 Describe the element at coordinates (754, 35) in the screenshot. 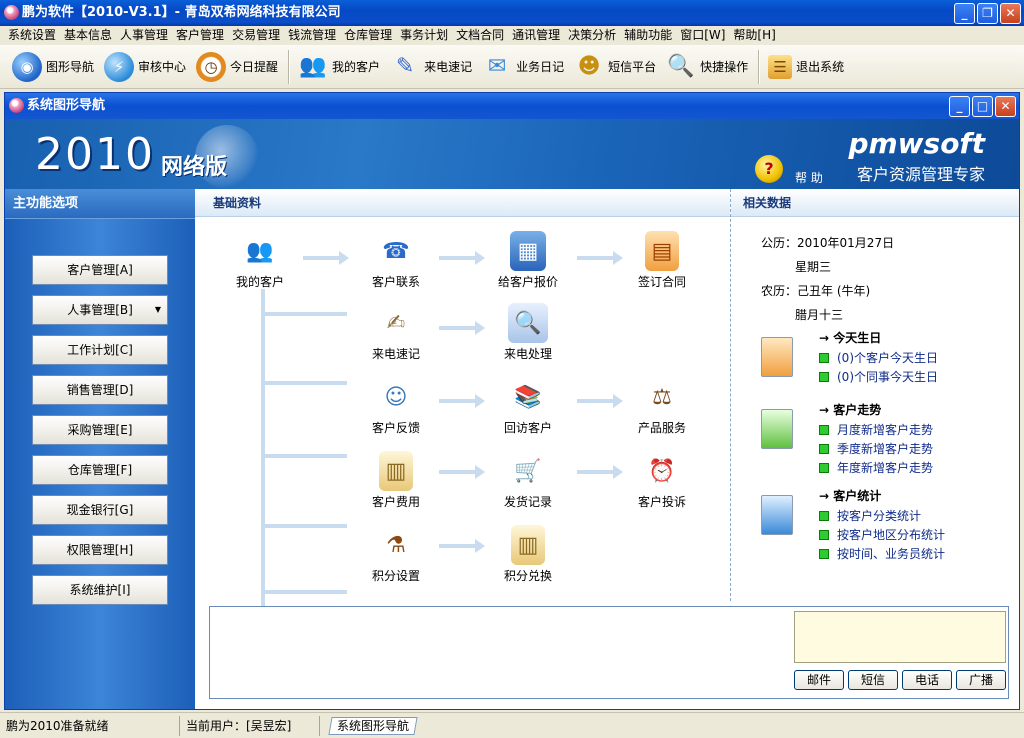

I see `menu-help: 帮助[H]` at that location.